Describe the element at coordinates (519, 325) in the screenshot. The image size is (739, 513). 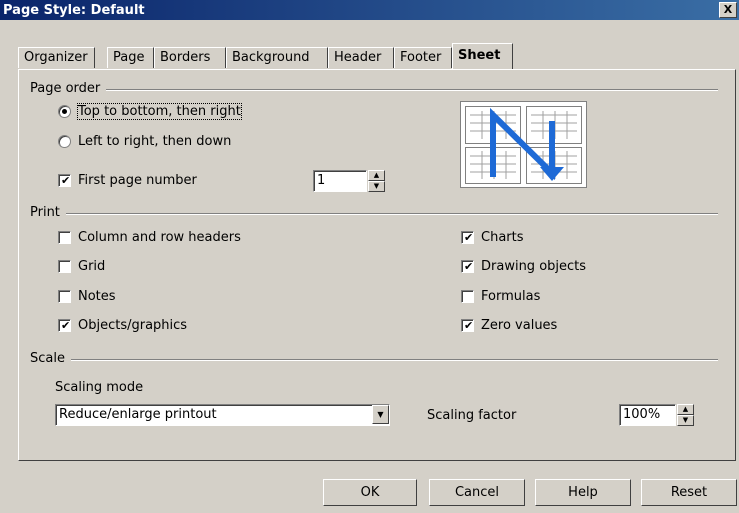
I see `checkbox-label: Zero values` at that location.